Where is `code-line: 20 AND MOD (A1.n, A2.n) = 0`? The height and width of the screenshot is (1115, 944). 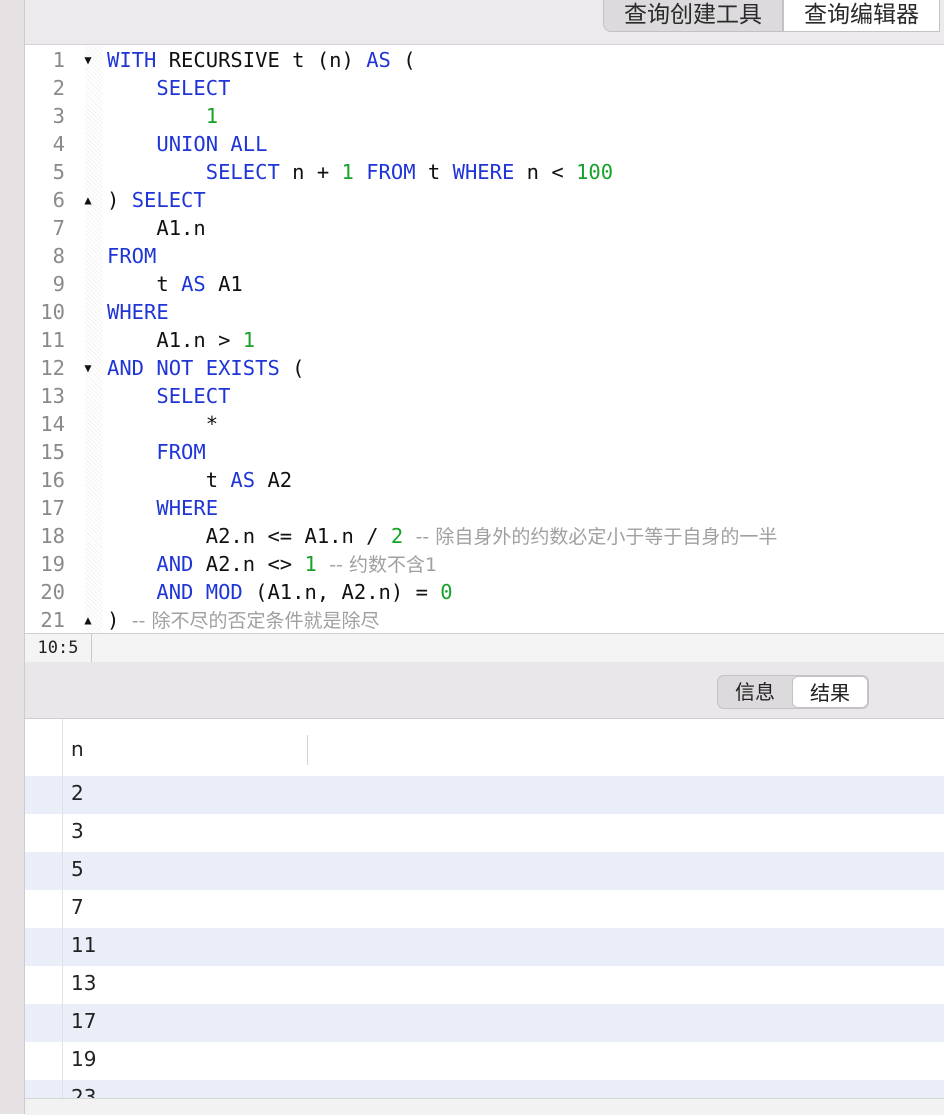 code-line: 20 AND MOD (A1.n, A2.n) = 0 is located at coordinates (484, 592).